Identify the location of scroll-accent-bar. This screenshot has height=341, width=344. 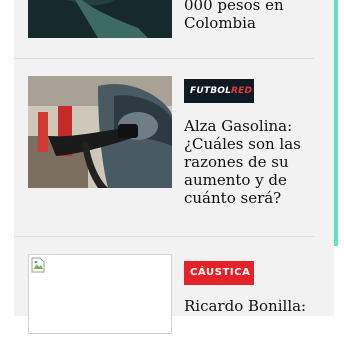
(336, 123).